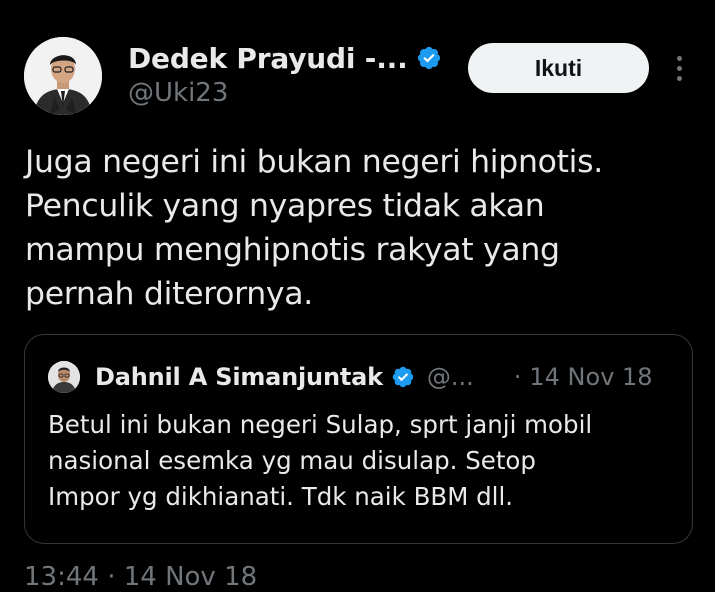  What do you see at coordinates (558, 68) in the screenshot?
I see `follow-button: Ikuti` at bounding box center [558, 68].